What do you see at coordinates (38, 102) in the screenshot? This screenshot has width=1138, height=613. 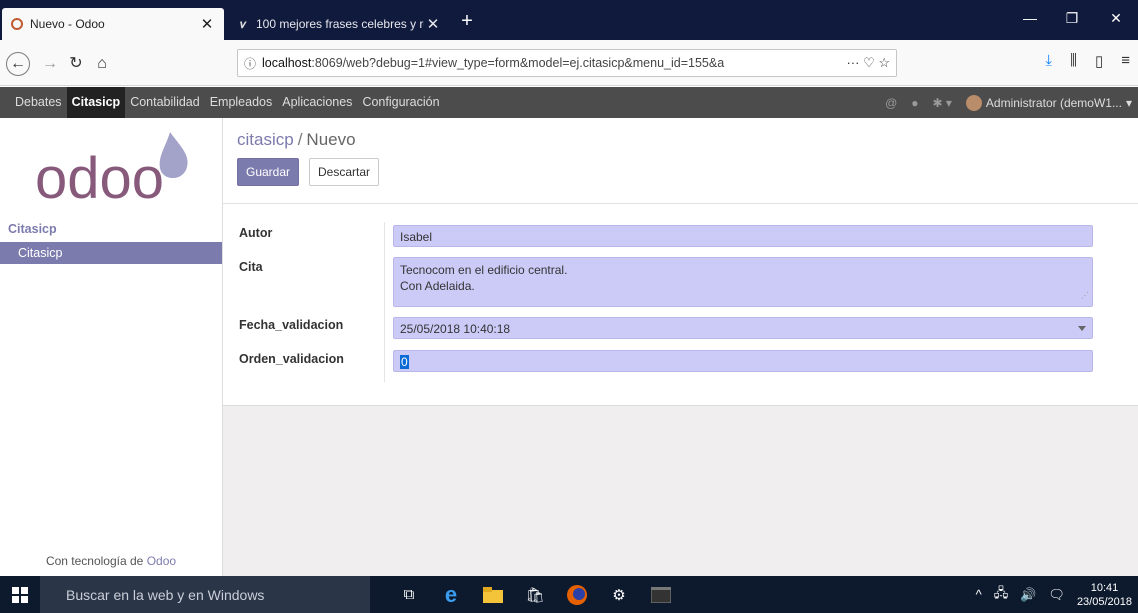 I see `menu-debates: Debates` at bounding box center [38, 102].